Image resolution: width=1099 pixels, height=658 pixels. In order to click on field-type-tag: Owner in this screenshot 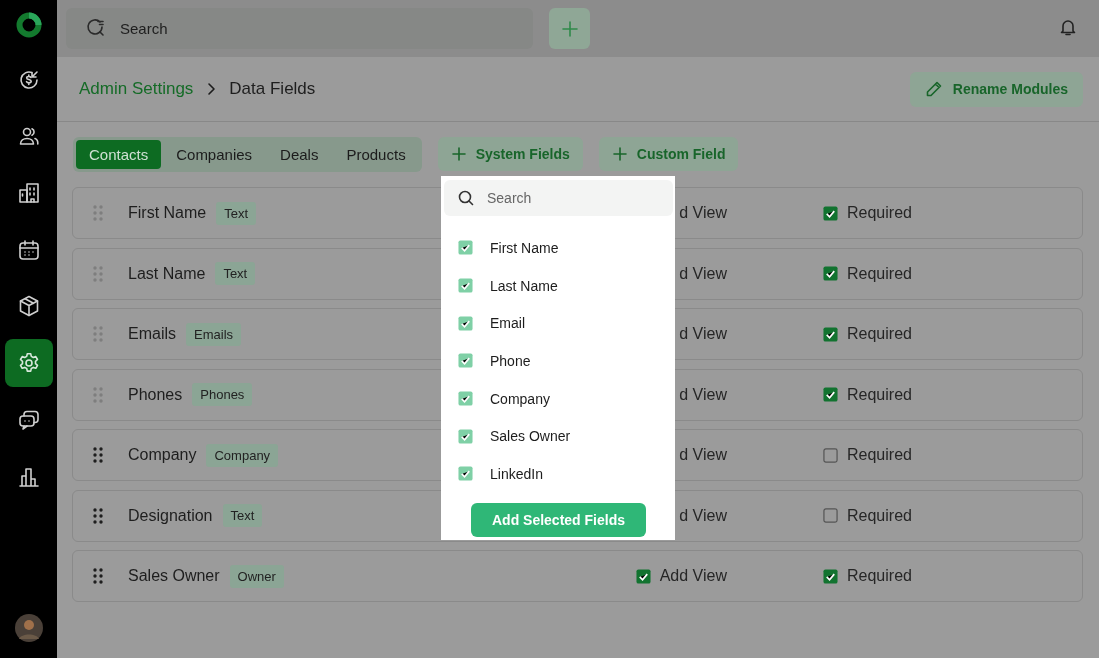, I will do `click(256, 576)`.